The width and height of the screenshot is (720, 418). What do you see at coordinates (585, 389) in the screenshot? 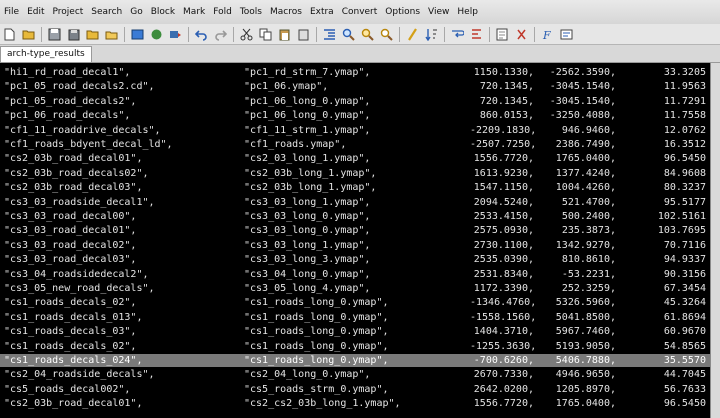
I see `y-coordinate-cell: 1205.8970,` at bounding box center [585, 389].